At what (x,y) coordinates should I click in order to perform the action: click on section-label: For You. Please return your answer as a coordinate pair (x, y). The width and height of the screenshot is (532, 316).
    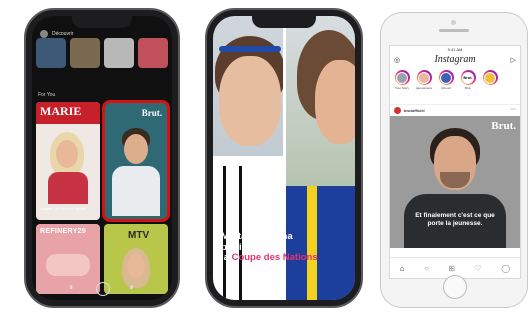
    Looking at the image, I should click on (47, 95).